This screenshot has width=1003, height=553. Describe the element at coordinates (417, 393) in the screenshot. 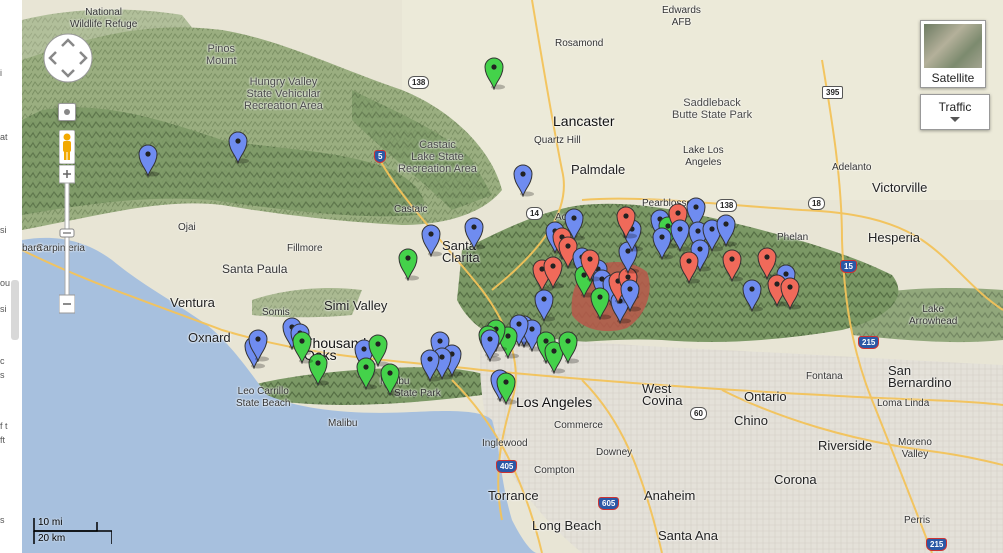

I see `map-label: State Park` at that location.